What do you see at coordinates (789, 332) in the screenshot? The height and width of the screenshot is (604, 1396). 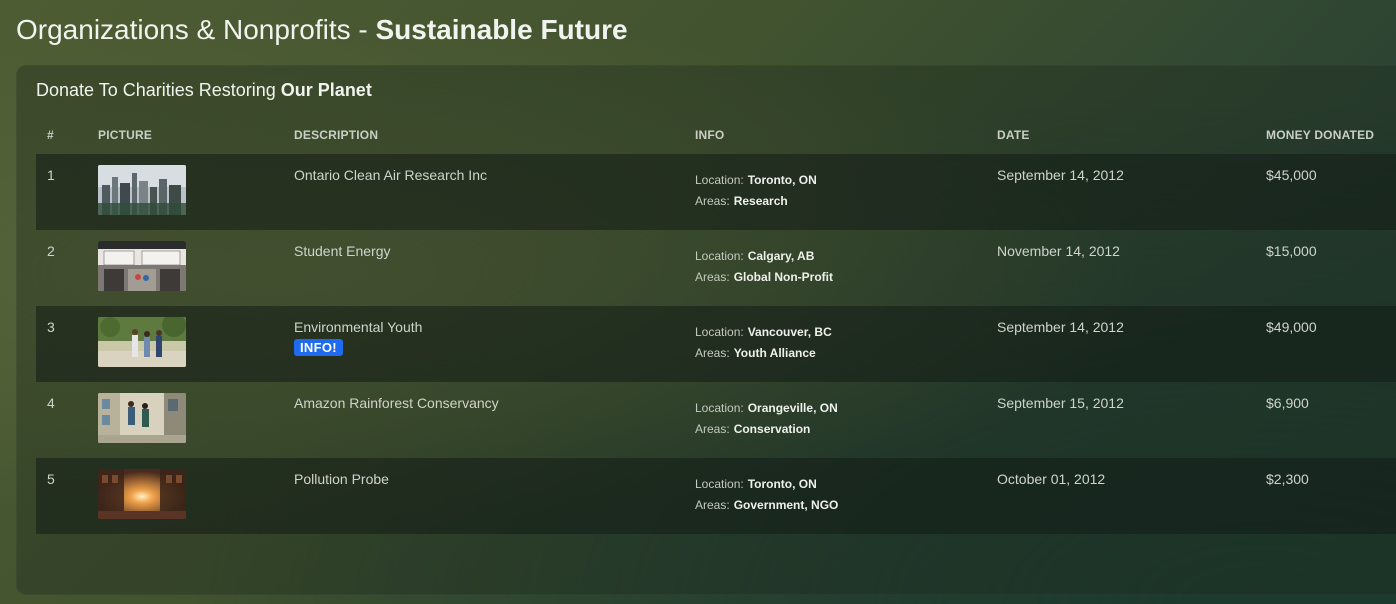 I see `location-value: Vancouver, BC` at bounding box center [789, 332].